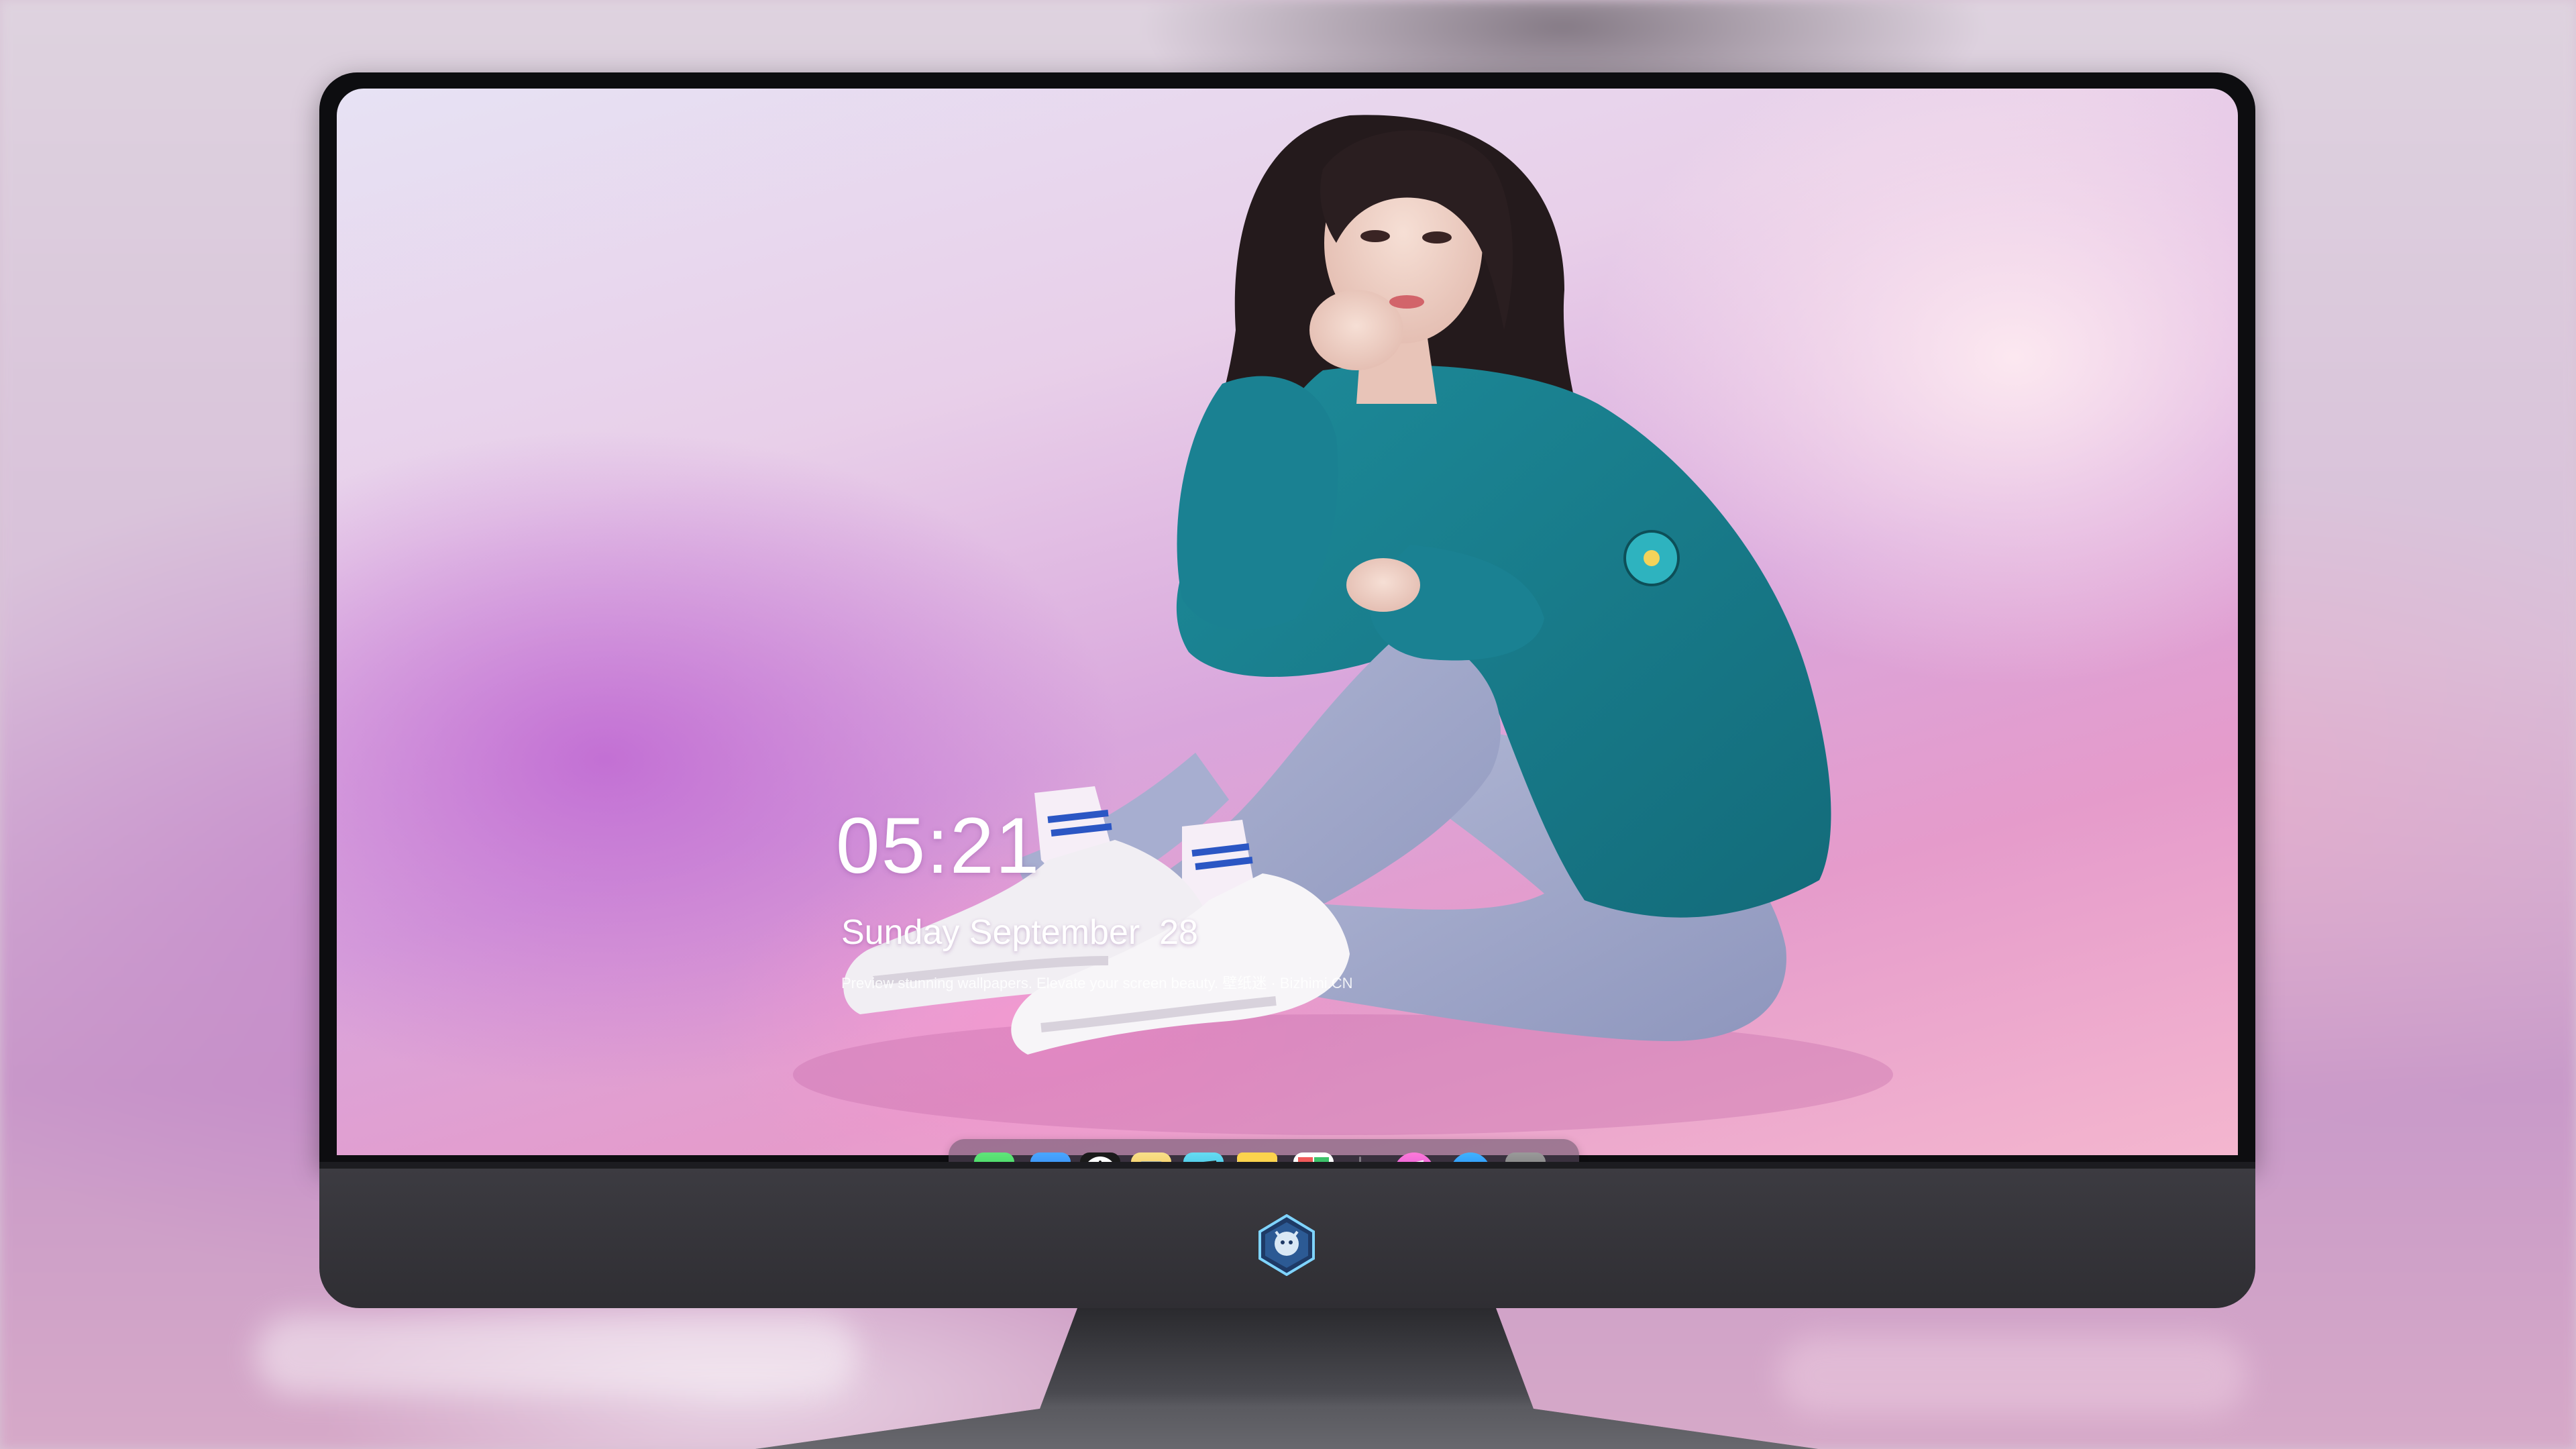 This screenshot has width=2576, height=1449. Describe the element at coordinates (2012, 1375) in the screenshot. I see `backdrop-blur-shape` at that location.